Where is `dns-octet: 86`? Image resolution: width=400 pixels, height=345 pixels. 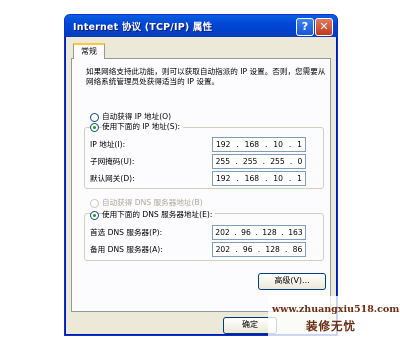 dns-octet: 86 is located at coordinates (297, 249).